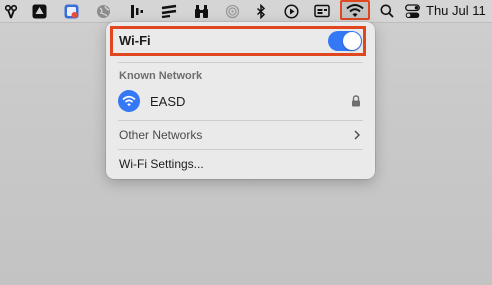 The width and height of the screenshot is (492, 285). Describe the element at coordinates (135, 40) in the screenshot. I see `wifi-title: Wi-Fi` at that location.